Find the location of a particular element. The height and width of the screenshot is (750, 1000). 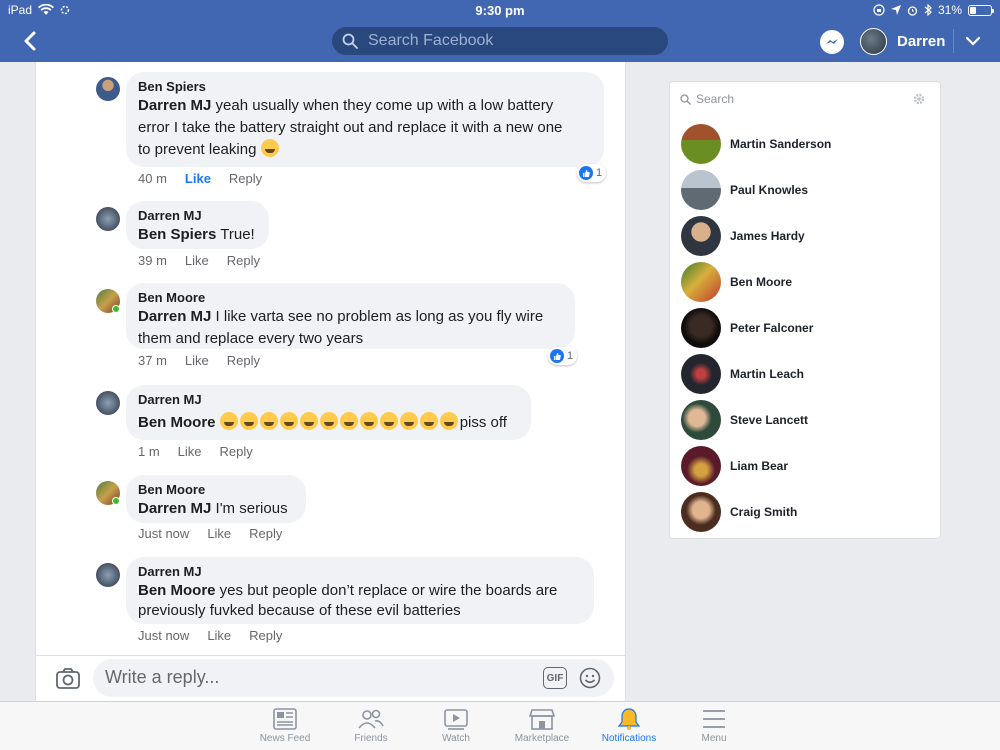

gif-button: GIF is located at coordinates (555, 678).